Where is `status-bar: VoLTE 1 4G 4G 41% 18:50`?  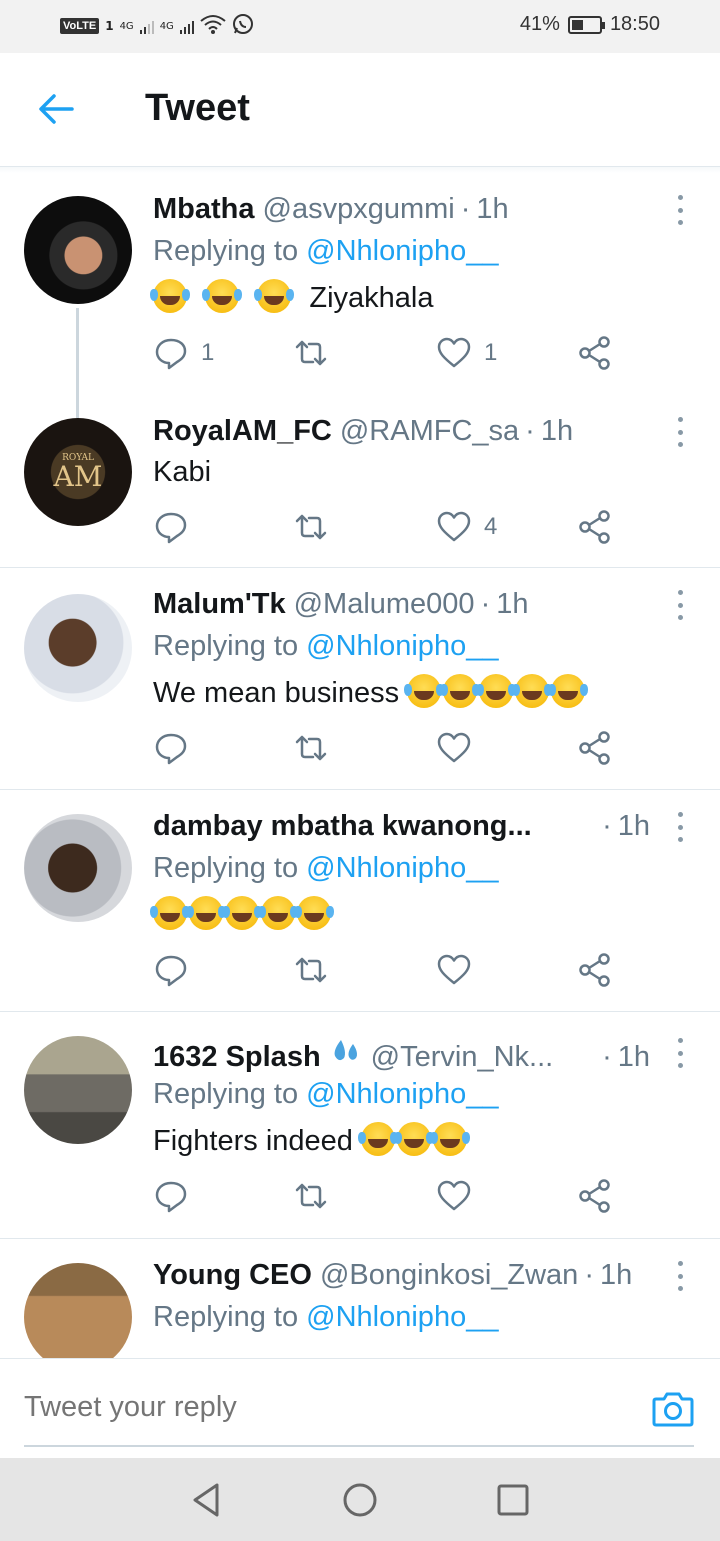 status-bar: VoLTE 1 4G 4G 41% 18:50 is located at coordinates (360, 26).